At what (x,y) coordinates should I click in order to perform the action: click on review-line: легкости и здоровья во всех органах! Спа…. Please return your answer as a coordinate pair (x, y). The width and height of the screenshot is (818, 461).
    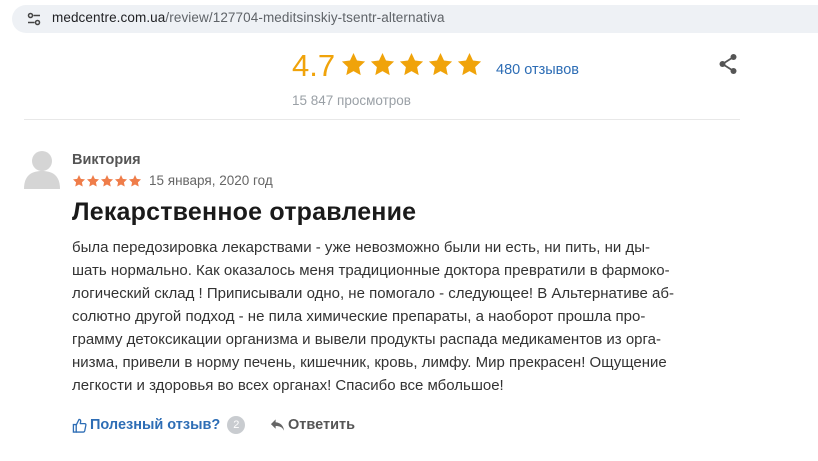
    Looking at the image, I should click on (288, 385).